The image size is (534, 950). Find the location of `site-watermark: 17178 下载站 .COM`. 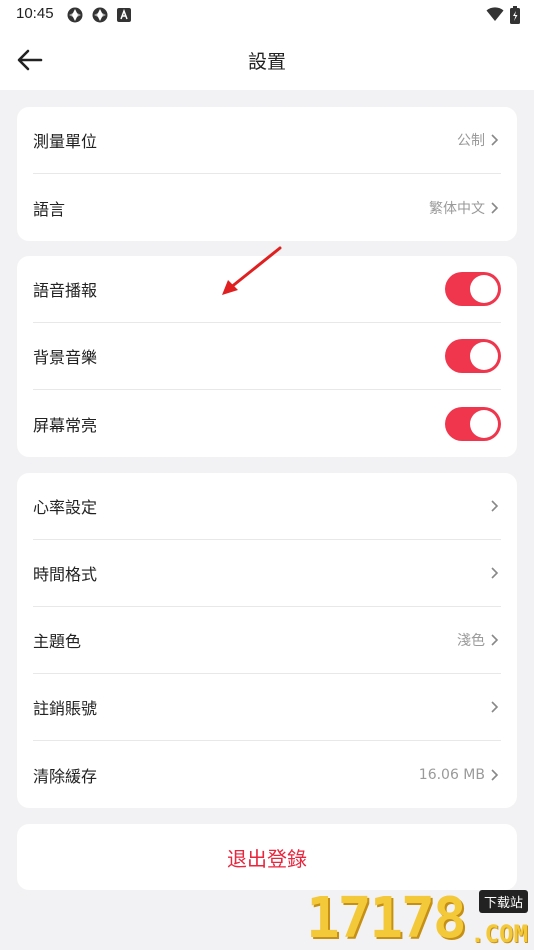

site-watermark: 17178 下载站 .COM is located at coordinates (419, 919).